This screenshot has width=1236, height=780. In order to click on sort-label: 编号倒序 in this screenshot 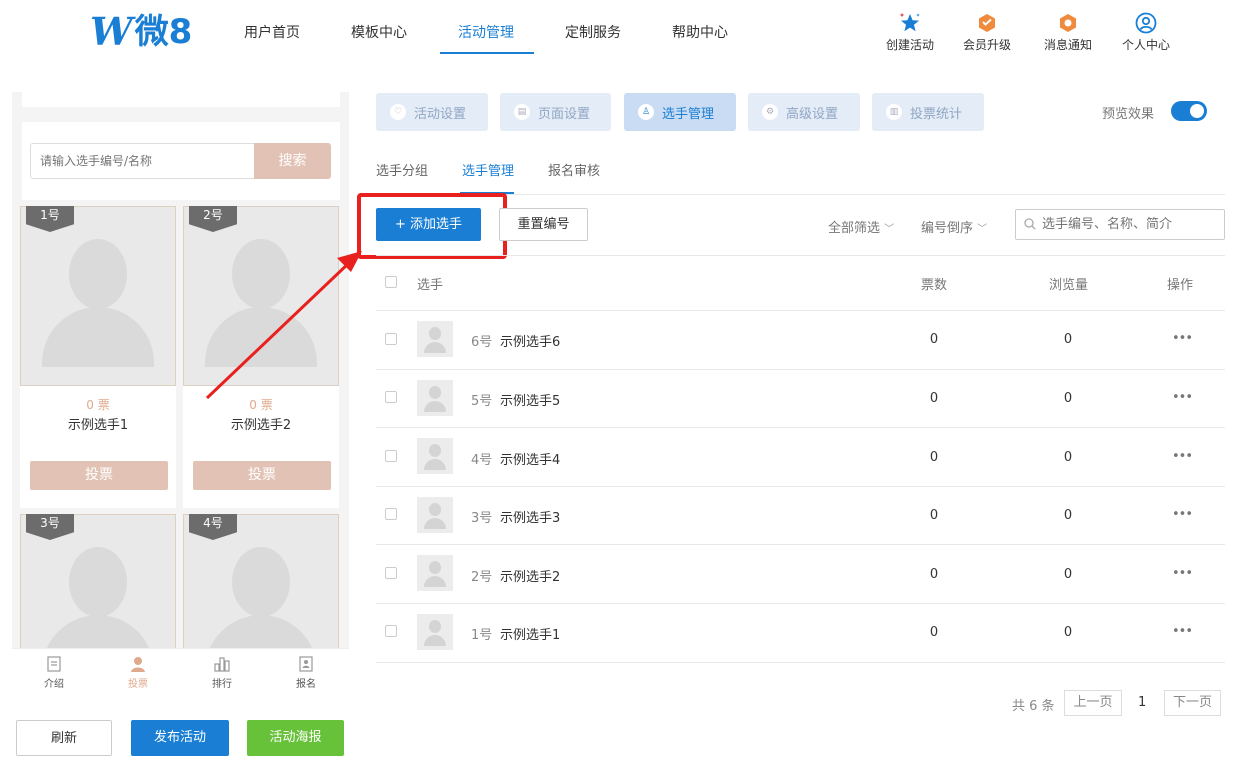, I will do `click(947, 228)`.